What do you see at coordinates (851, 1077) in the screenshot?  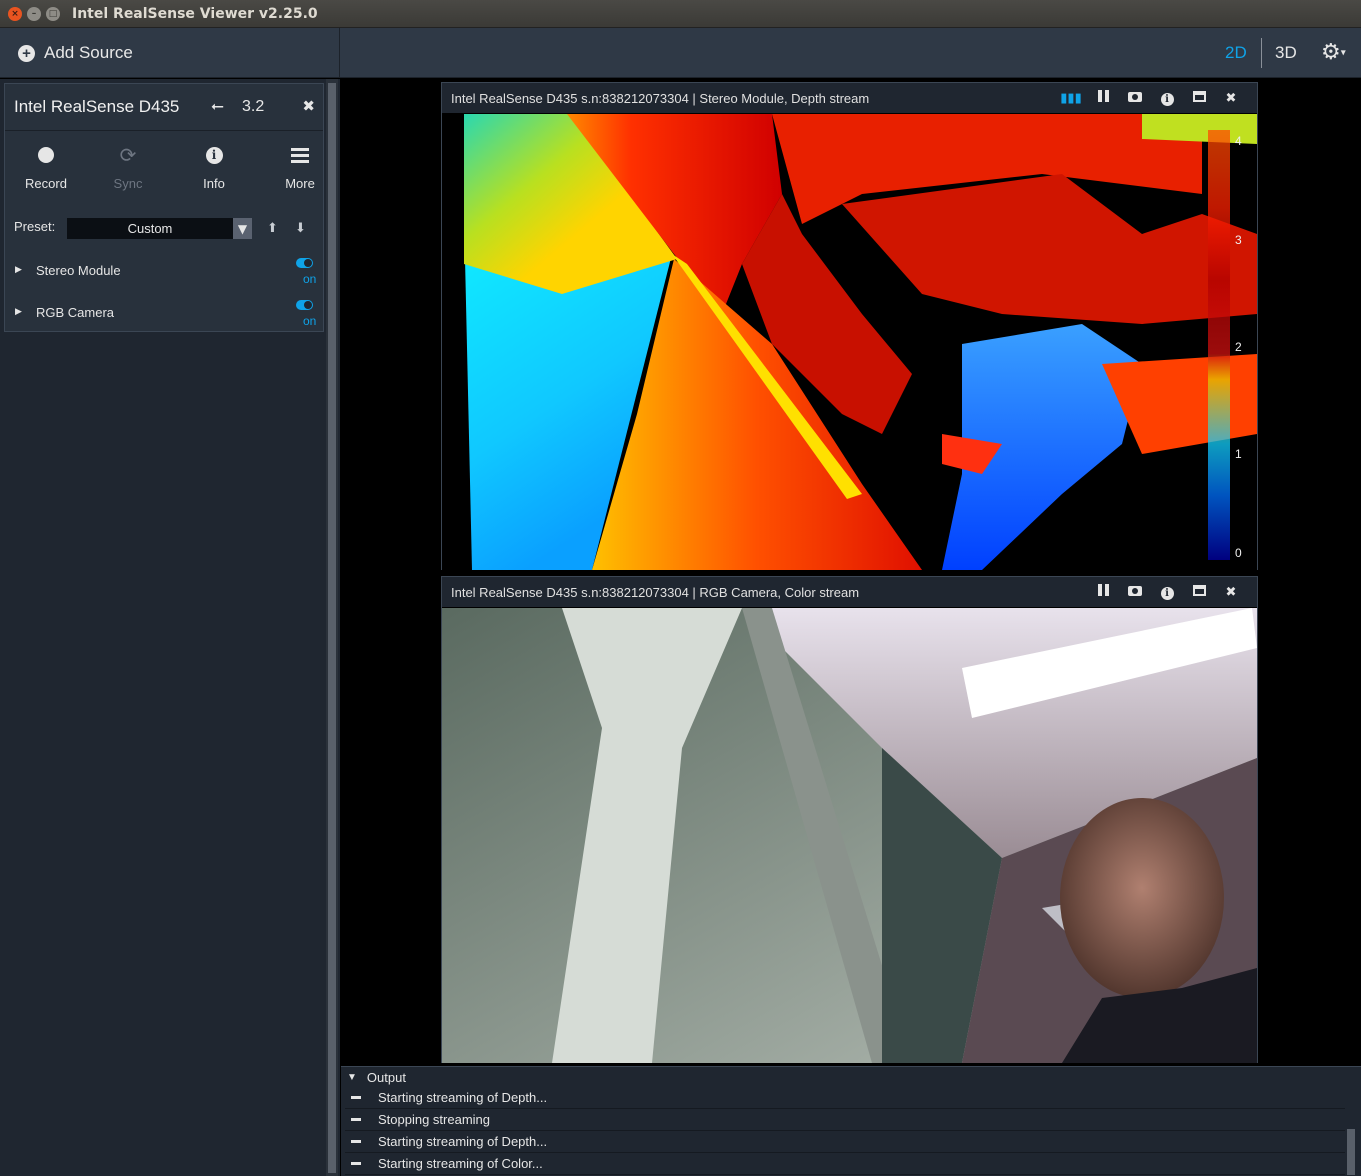 I see `output-header: ▼ Output` at bounding box center [851, 1077].